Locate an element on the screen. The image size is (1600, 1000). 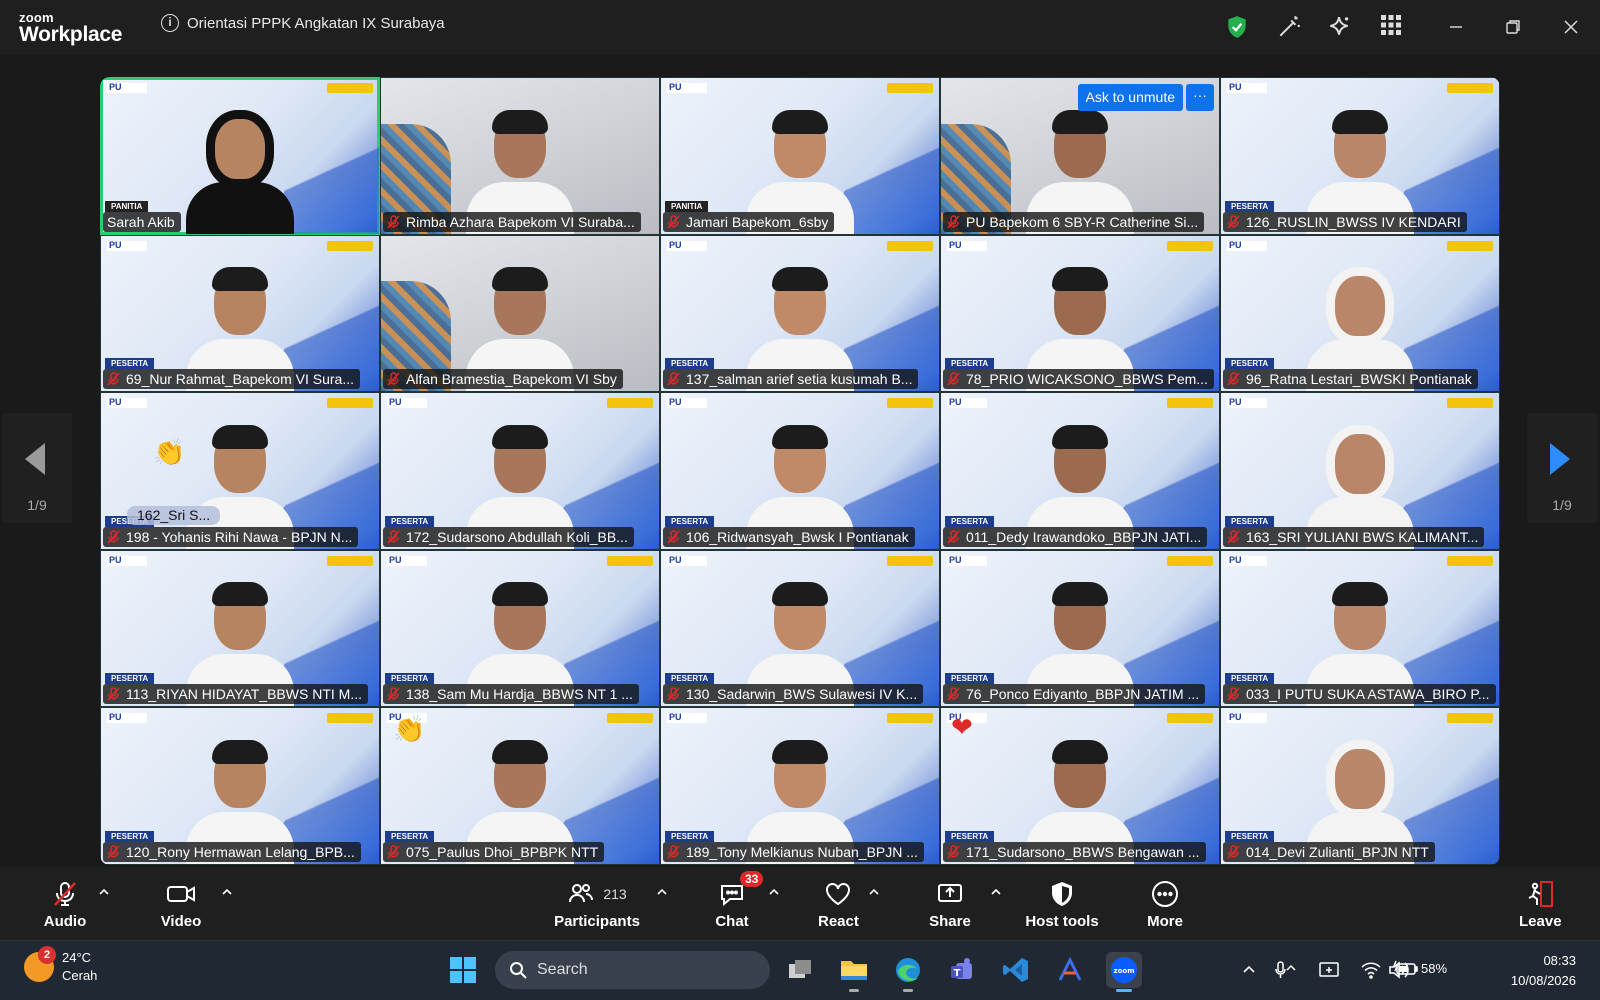
weather-notification-badge: 2 is located at coordinates (47, 955).